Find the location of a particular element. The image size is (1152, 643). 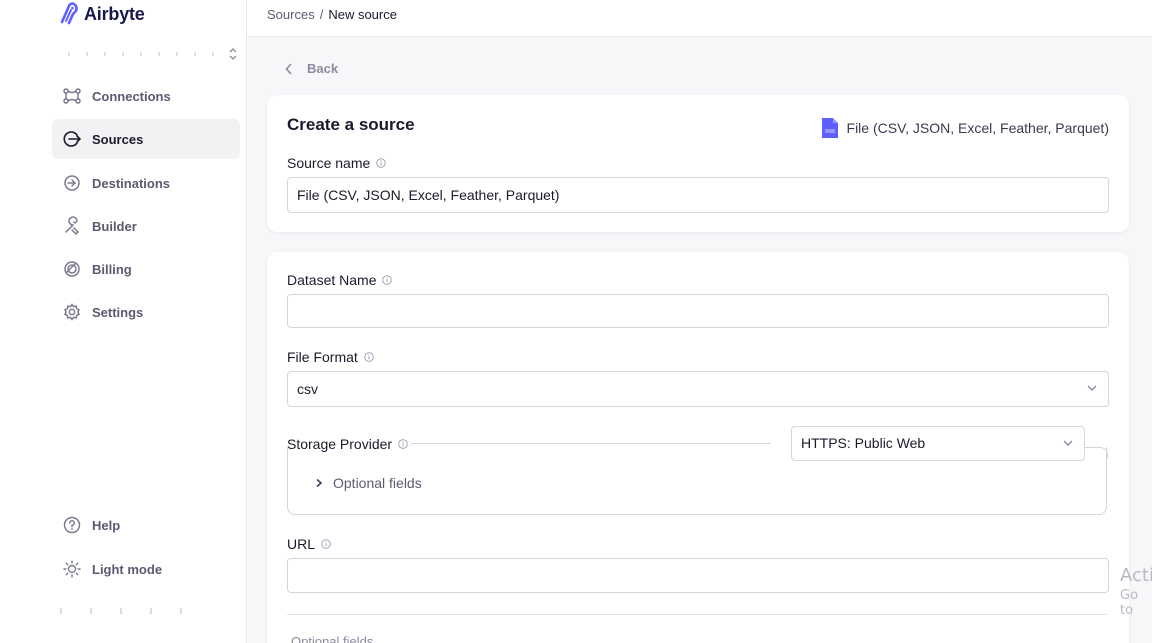

storage-provider-corner is located at coordinates (1096, 452).